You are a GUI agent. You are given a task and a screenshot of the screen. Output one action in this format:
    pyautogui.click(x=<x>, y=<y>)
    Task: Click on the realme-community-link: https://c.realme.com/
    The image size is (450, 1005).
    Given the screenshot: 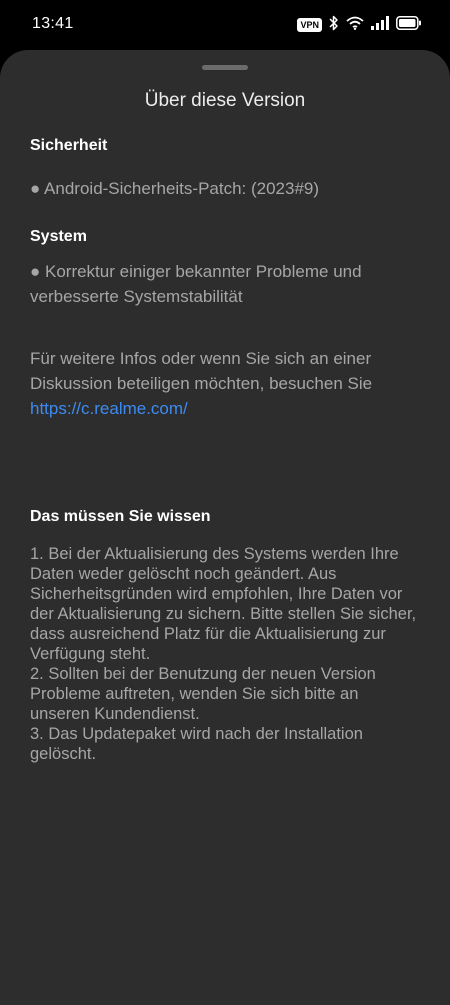 What is the action you would take?
    pyautogui.click(x=109, y=408)
    